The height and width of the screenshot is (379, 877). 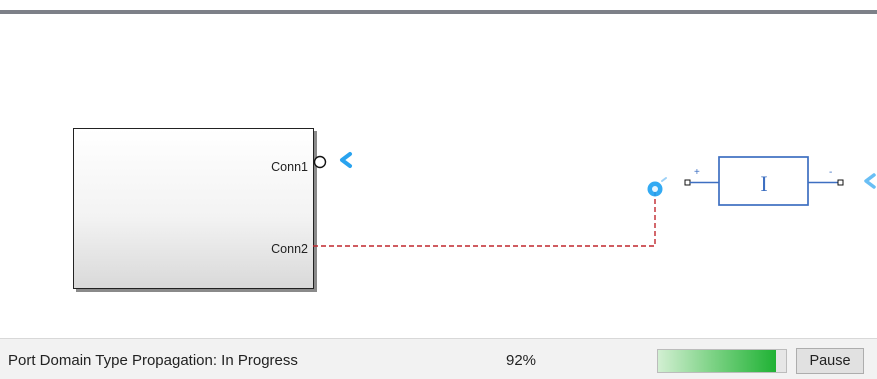 What do you see at coordinates (870, 181) in the screenshot?
I see `component-highlight-chevron-icon` at bounding box center [870, 181].